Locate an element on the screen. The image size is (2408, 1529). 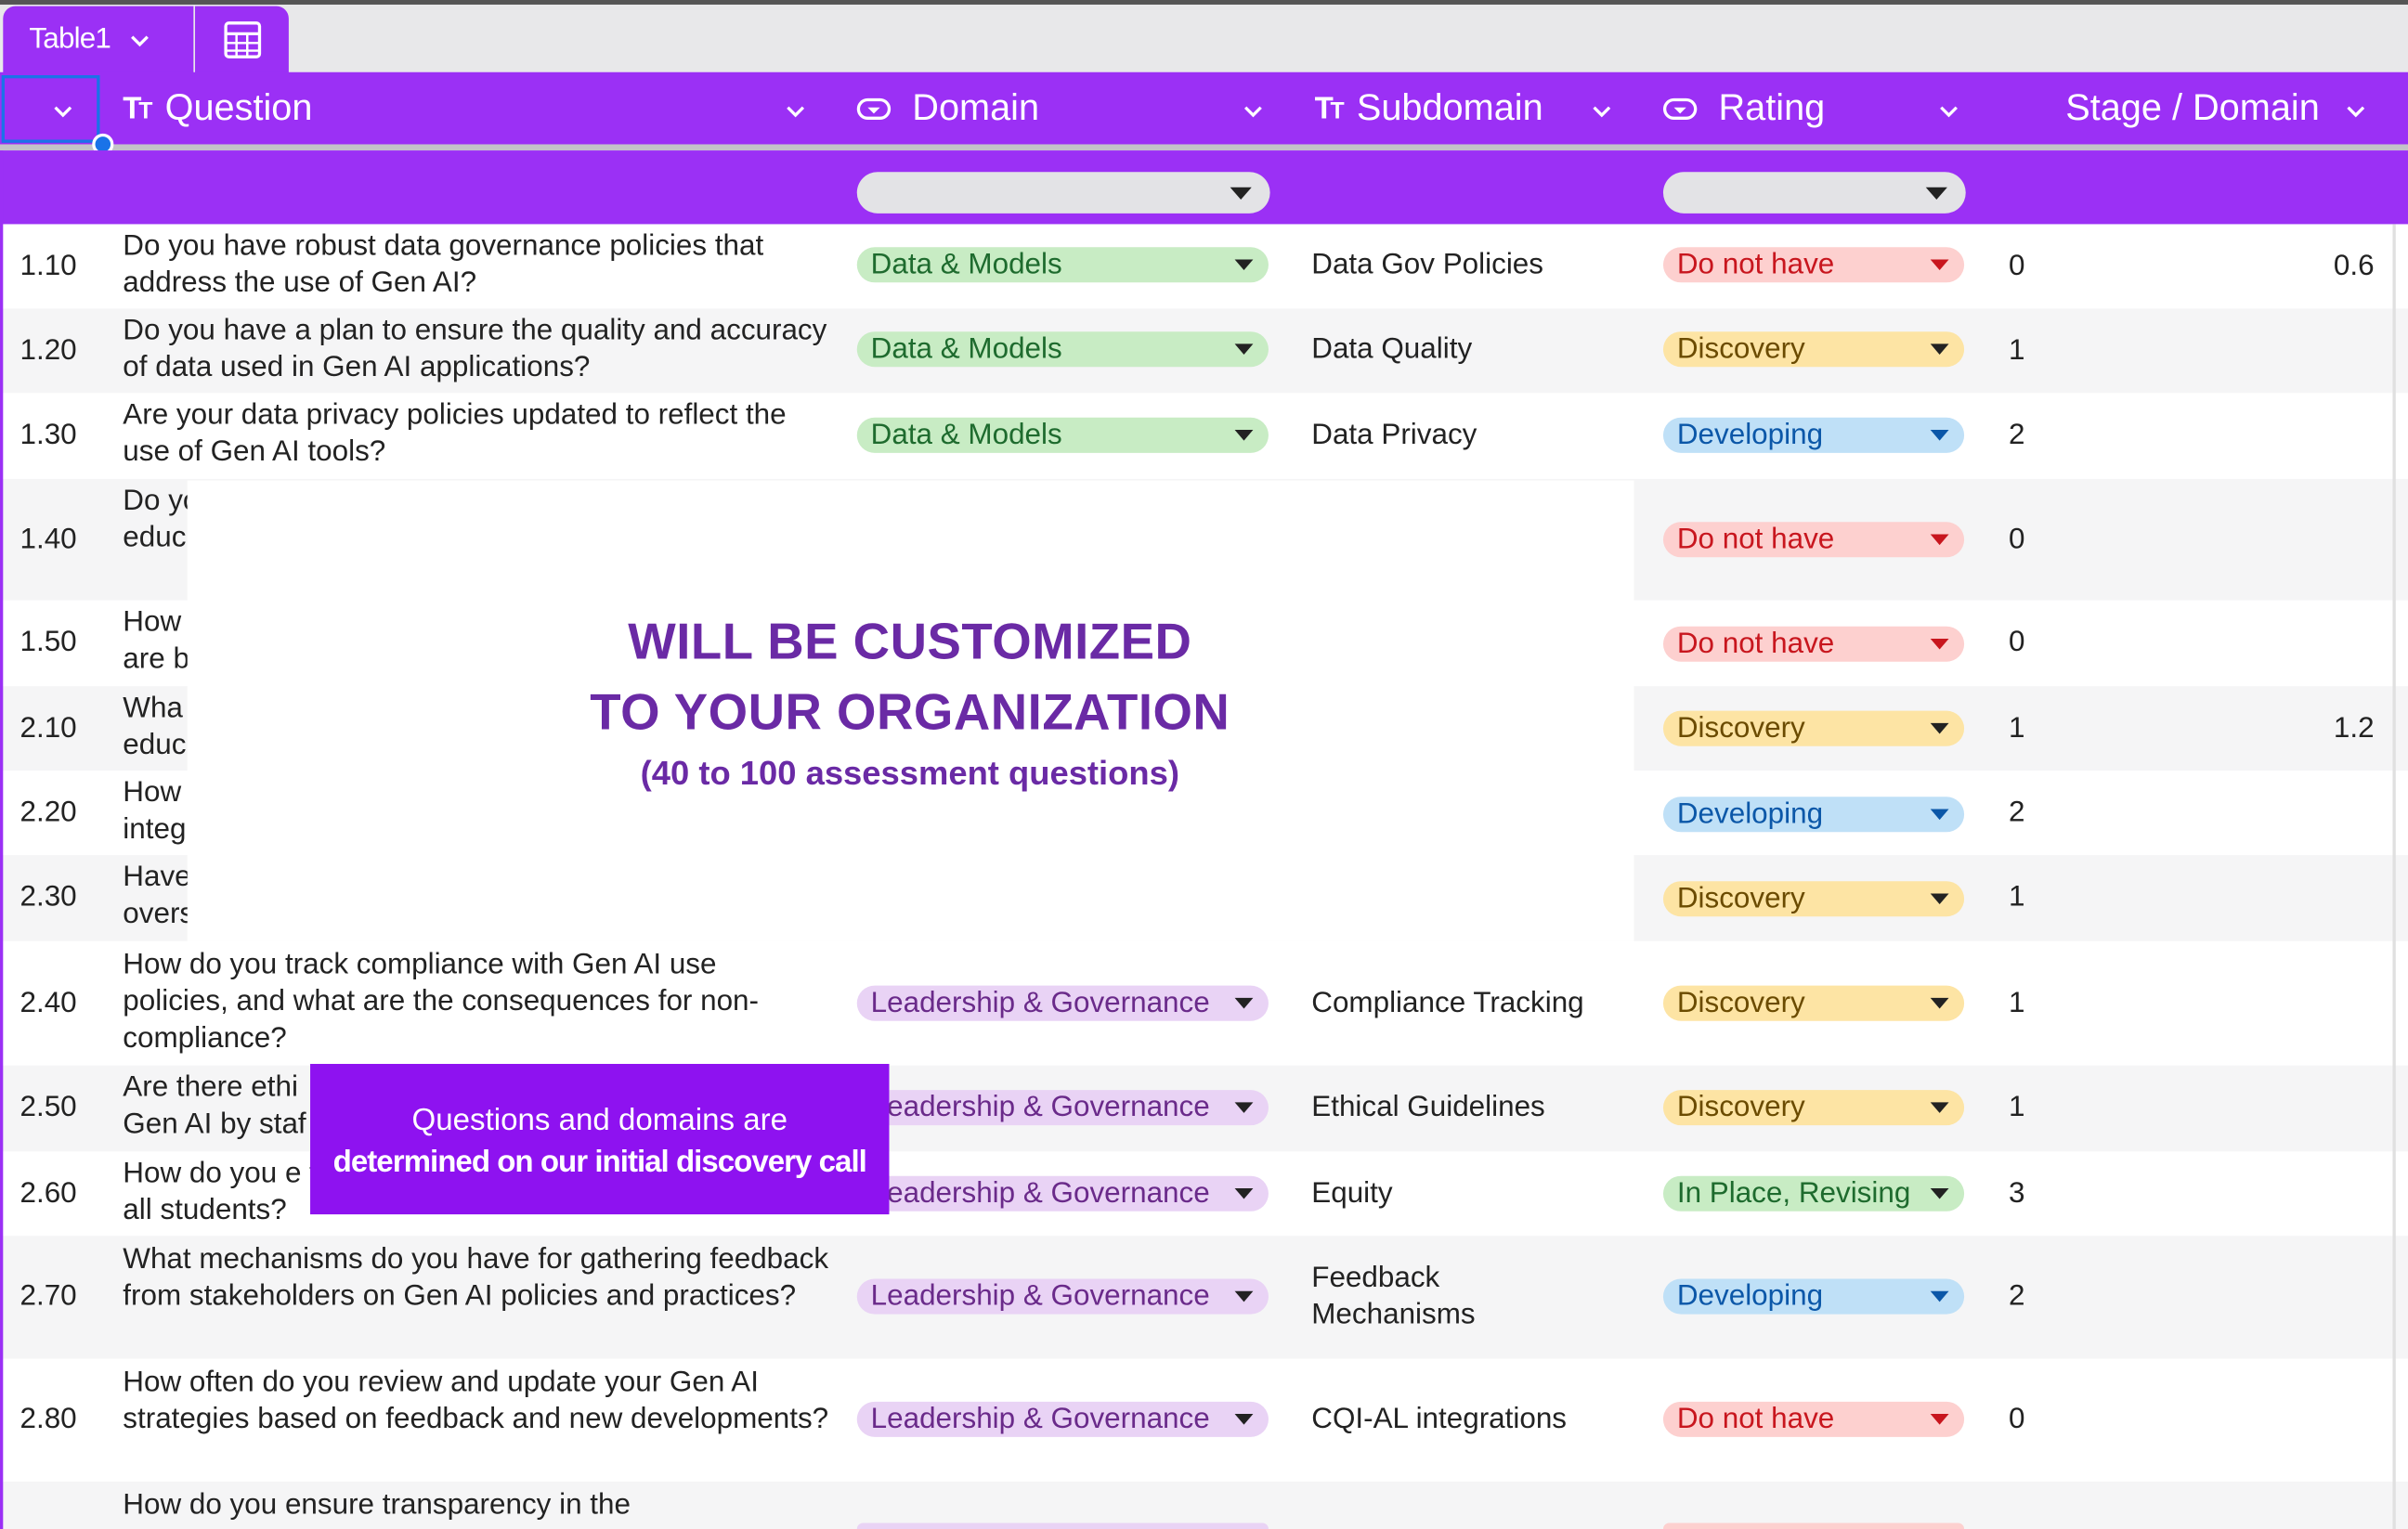
subdomain-cell: Data Quality is located at coordinates (1465, 350).